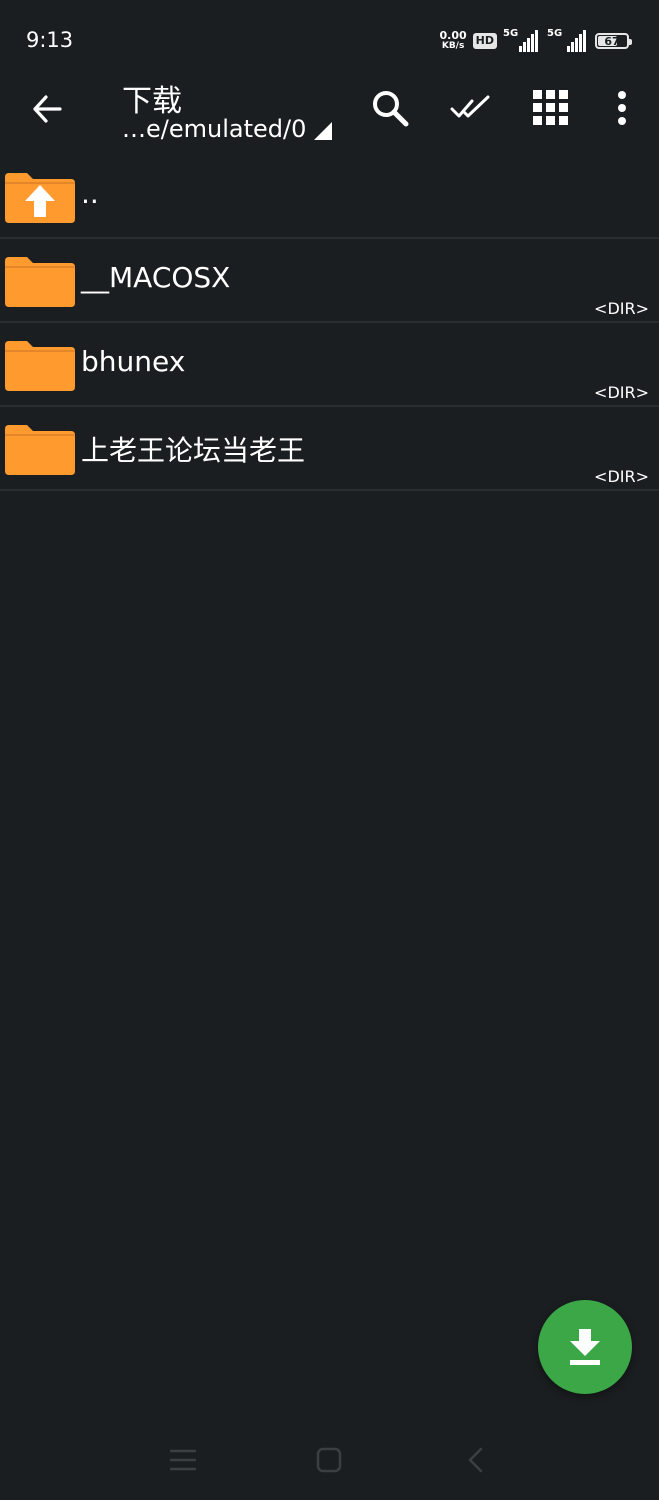 The image size is (659, 1500). Describe the element at coordinates (329, 449) in the screenshot. I see `folder-row: 上老王论坛当老王 <DIR>` at that location.